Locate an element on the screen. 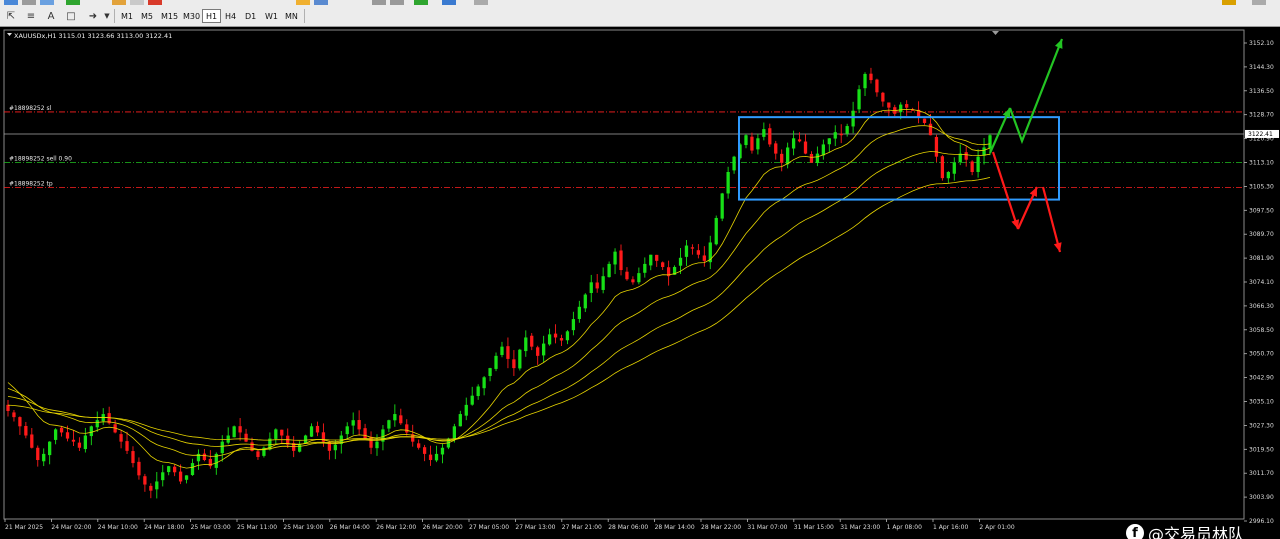 The height and width of the screenshot is (539, 1280). new-order-icon is located at coordinates (73, 2).